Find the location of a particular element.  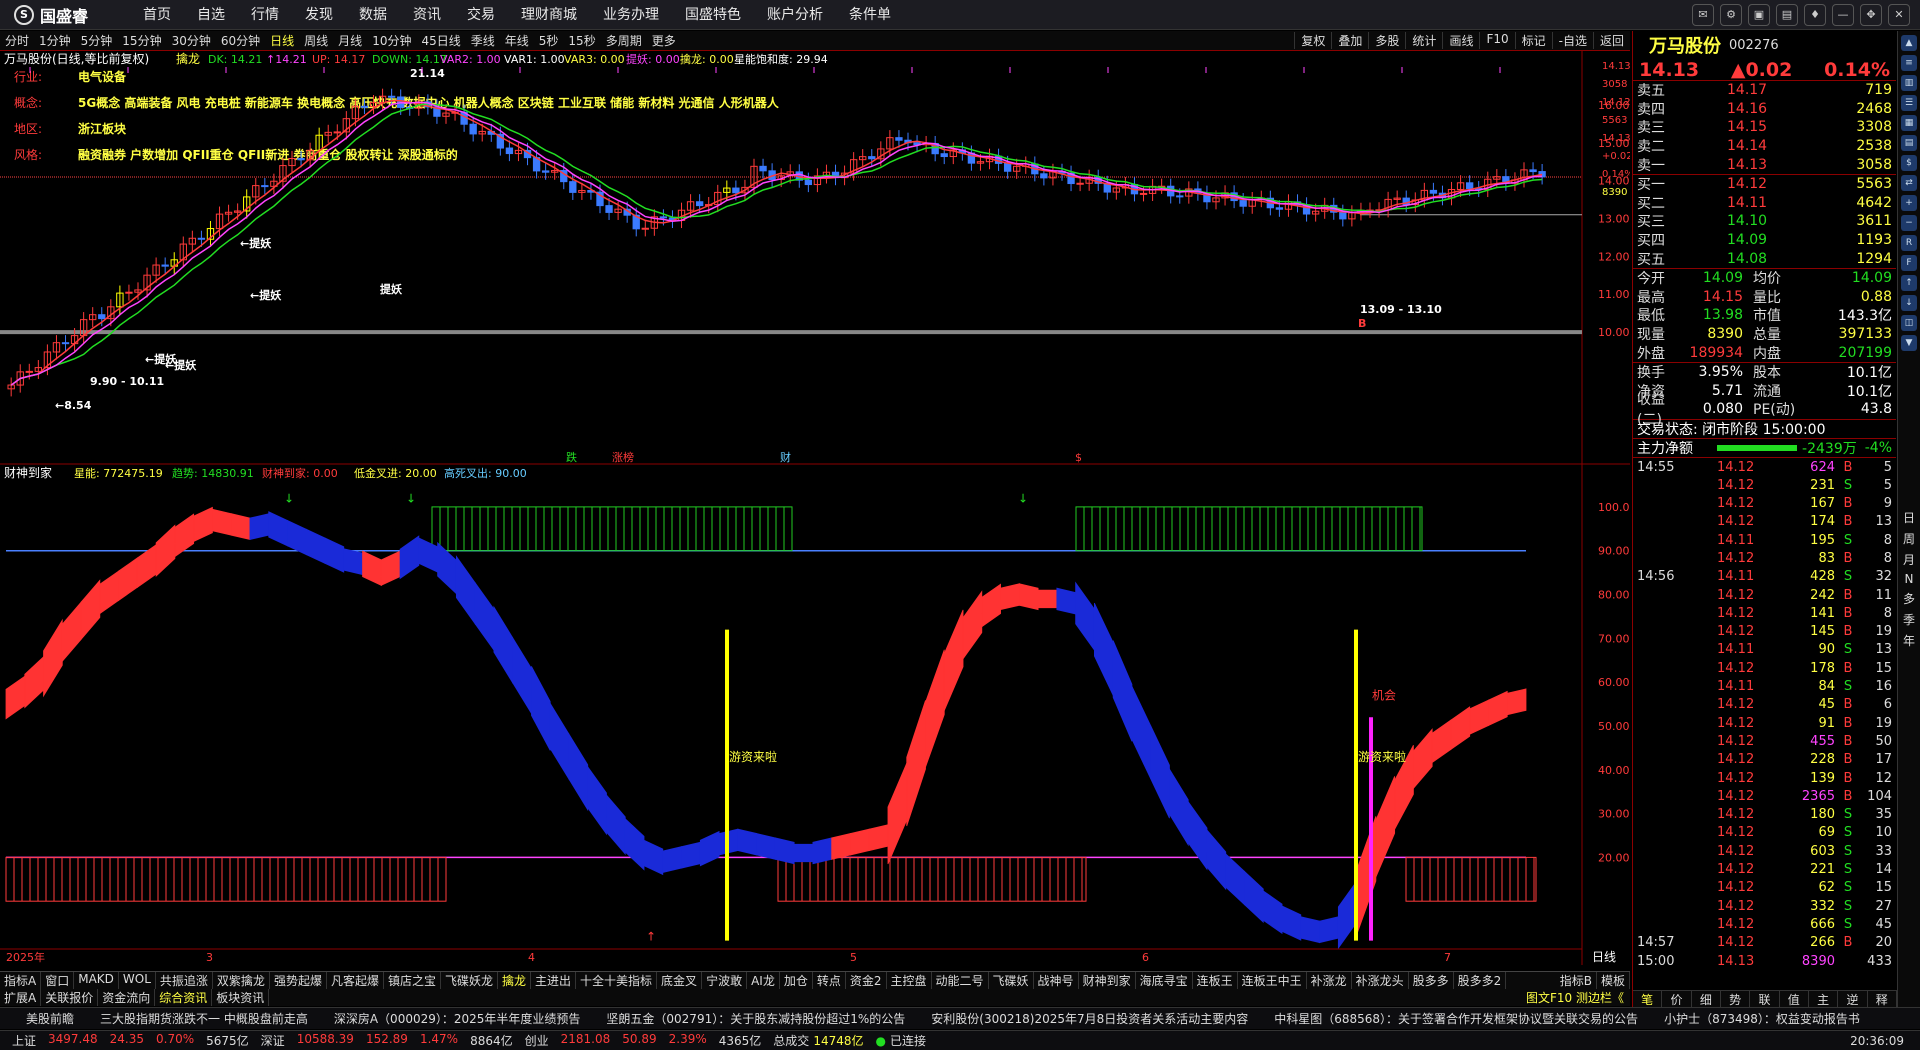

app-logo: S 国盛睿 is located at coordinates (65, 15).